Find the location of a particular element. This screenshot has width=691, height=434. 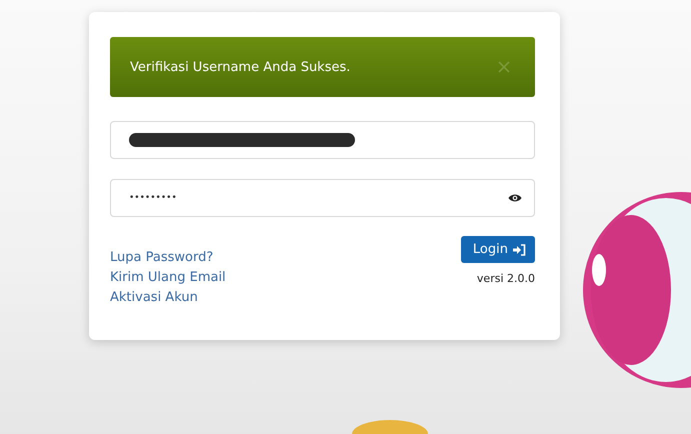

text-link: Kirim Ulang Email is located at coordinates (168, 278).